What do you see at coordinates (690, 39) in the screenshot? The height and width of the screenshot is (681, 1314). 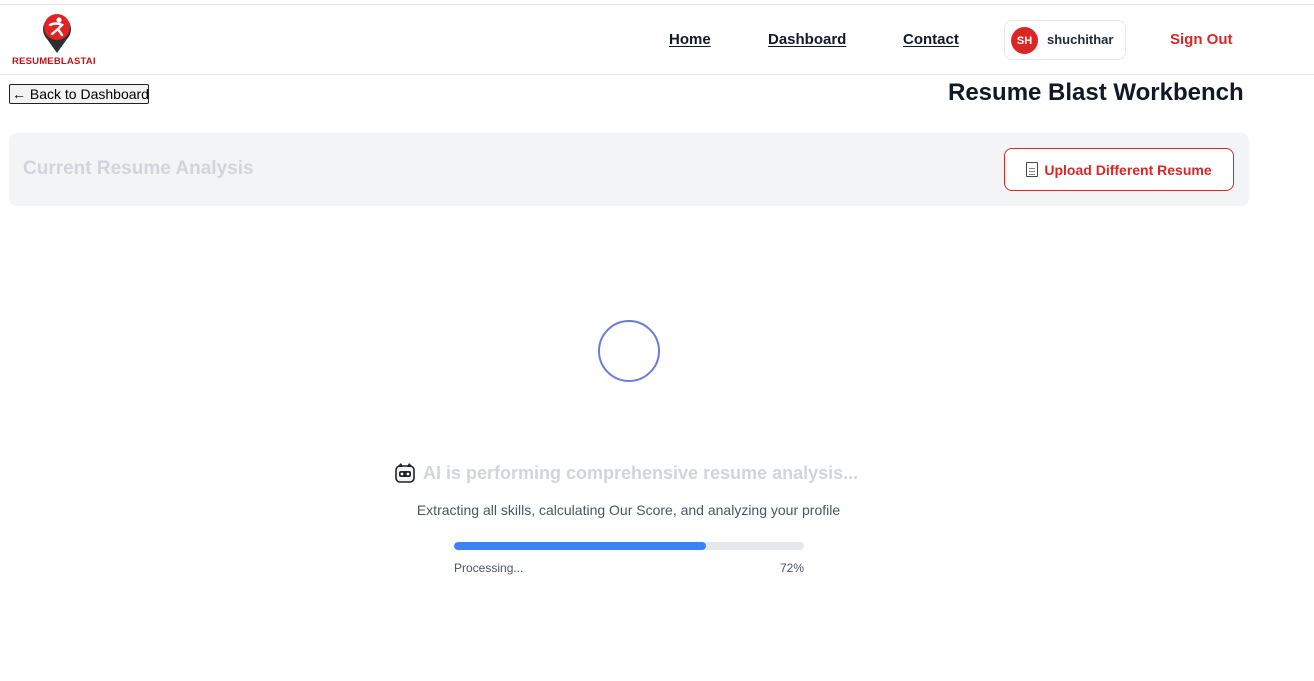 I see `nav-home-link: Home` at bounding box center [690, 39].